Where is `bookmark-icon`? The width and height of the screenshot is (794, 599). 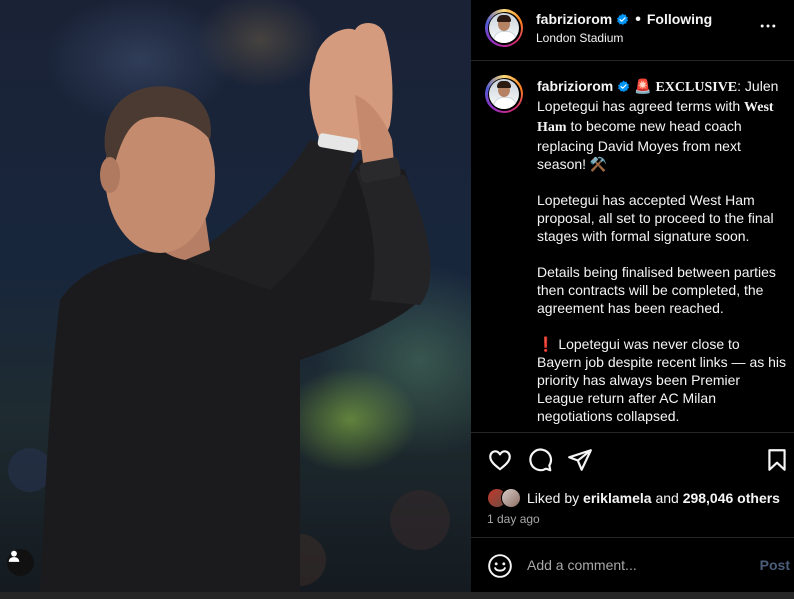 bookmark-icon is located at coordinates (777, 460).